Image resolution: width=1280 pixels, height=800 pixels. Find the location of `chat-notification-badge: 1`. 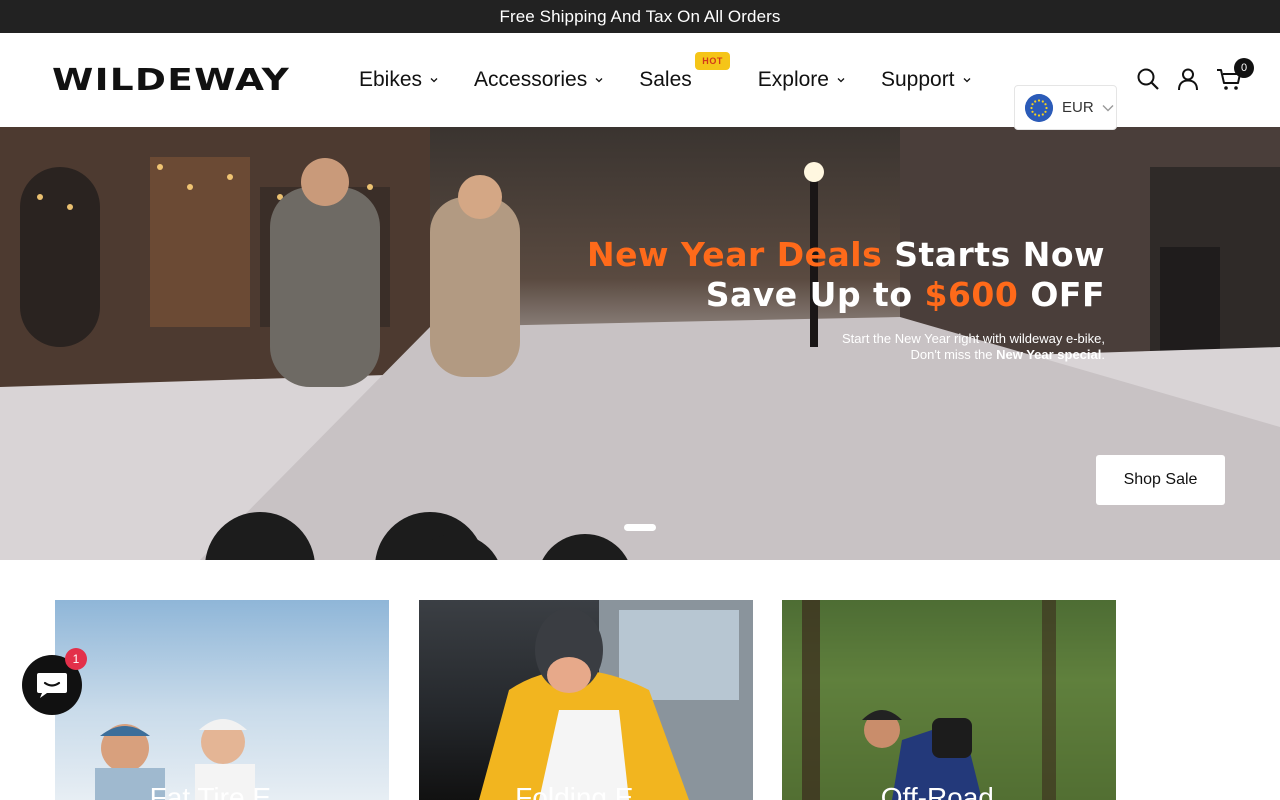

chat-notification-badge: 1 is located at coordinates (76, 659).